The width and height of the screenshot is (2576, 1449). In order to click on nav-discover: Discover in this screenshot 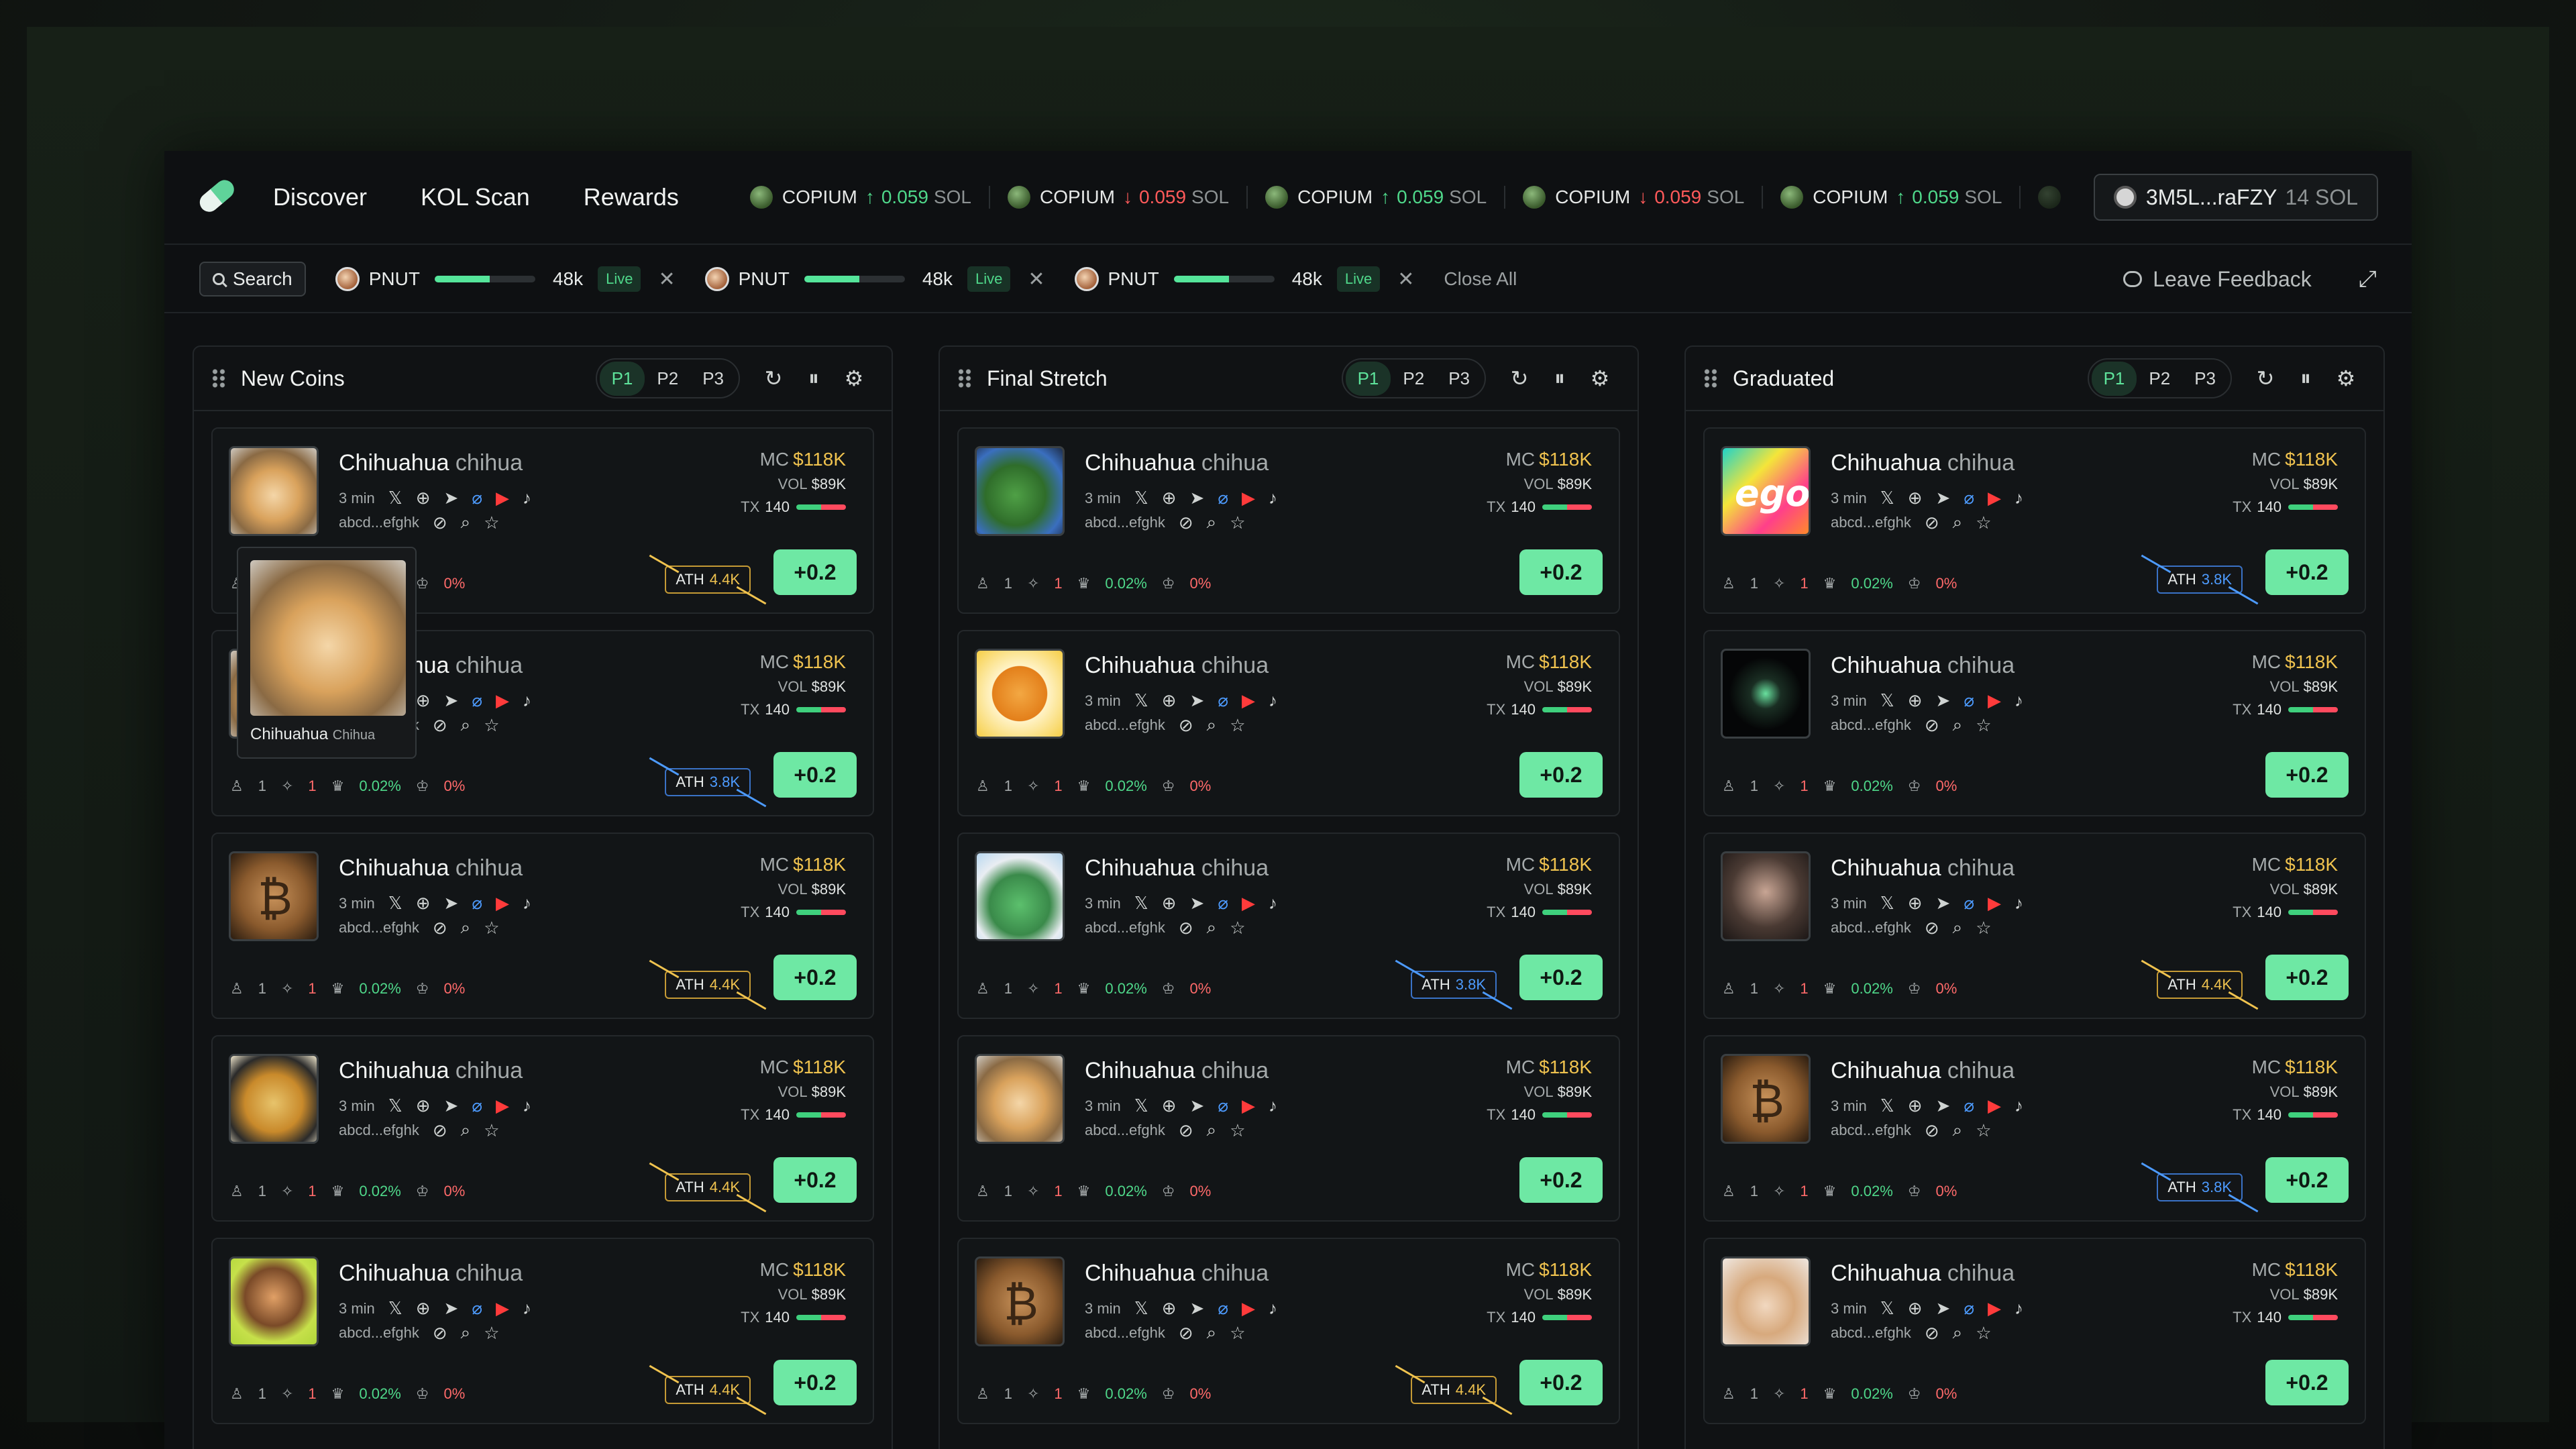, I will do `click(320, 197)`.